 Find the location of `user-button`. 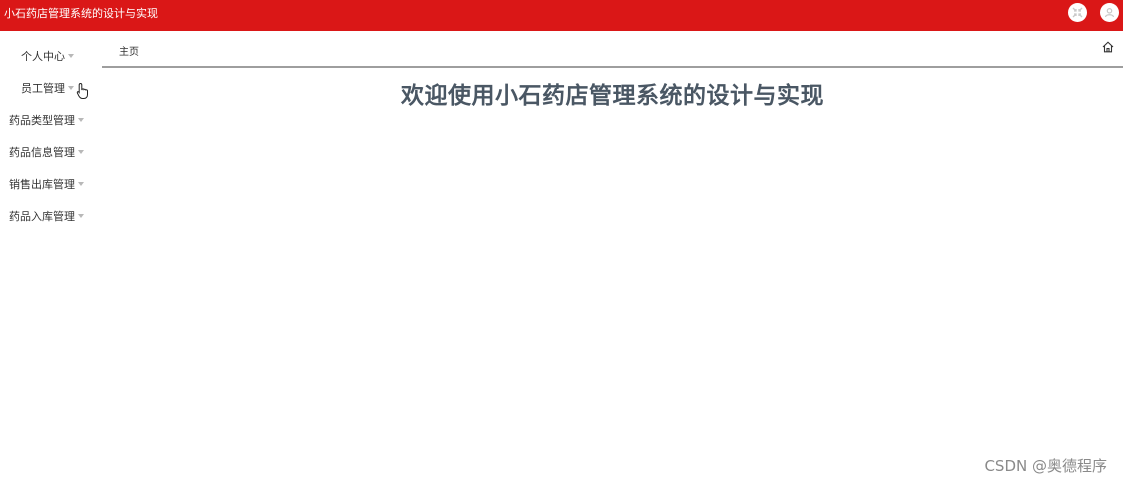

user-button is located at coordinates (1109, 12).